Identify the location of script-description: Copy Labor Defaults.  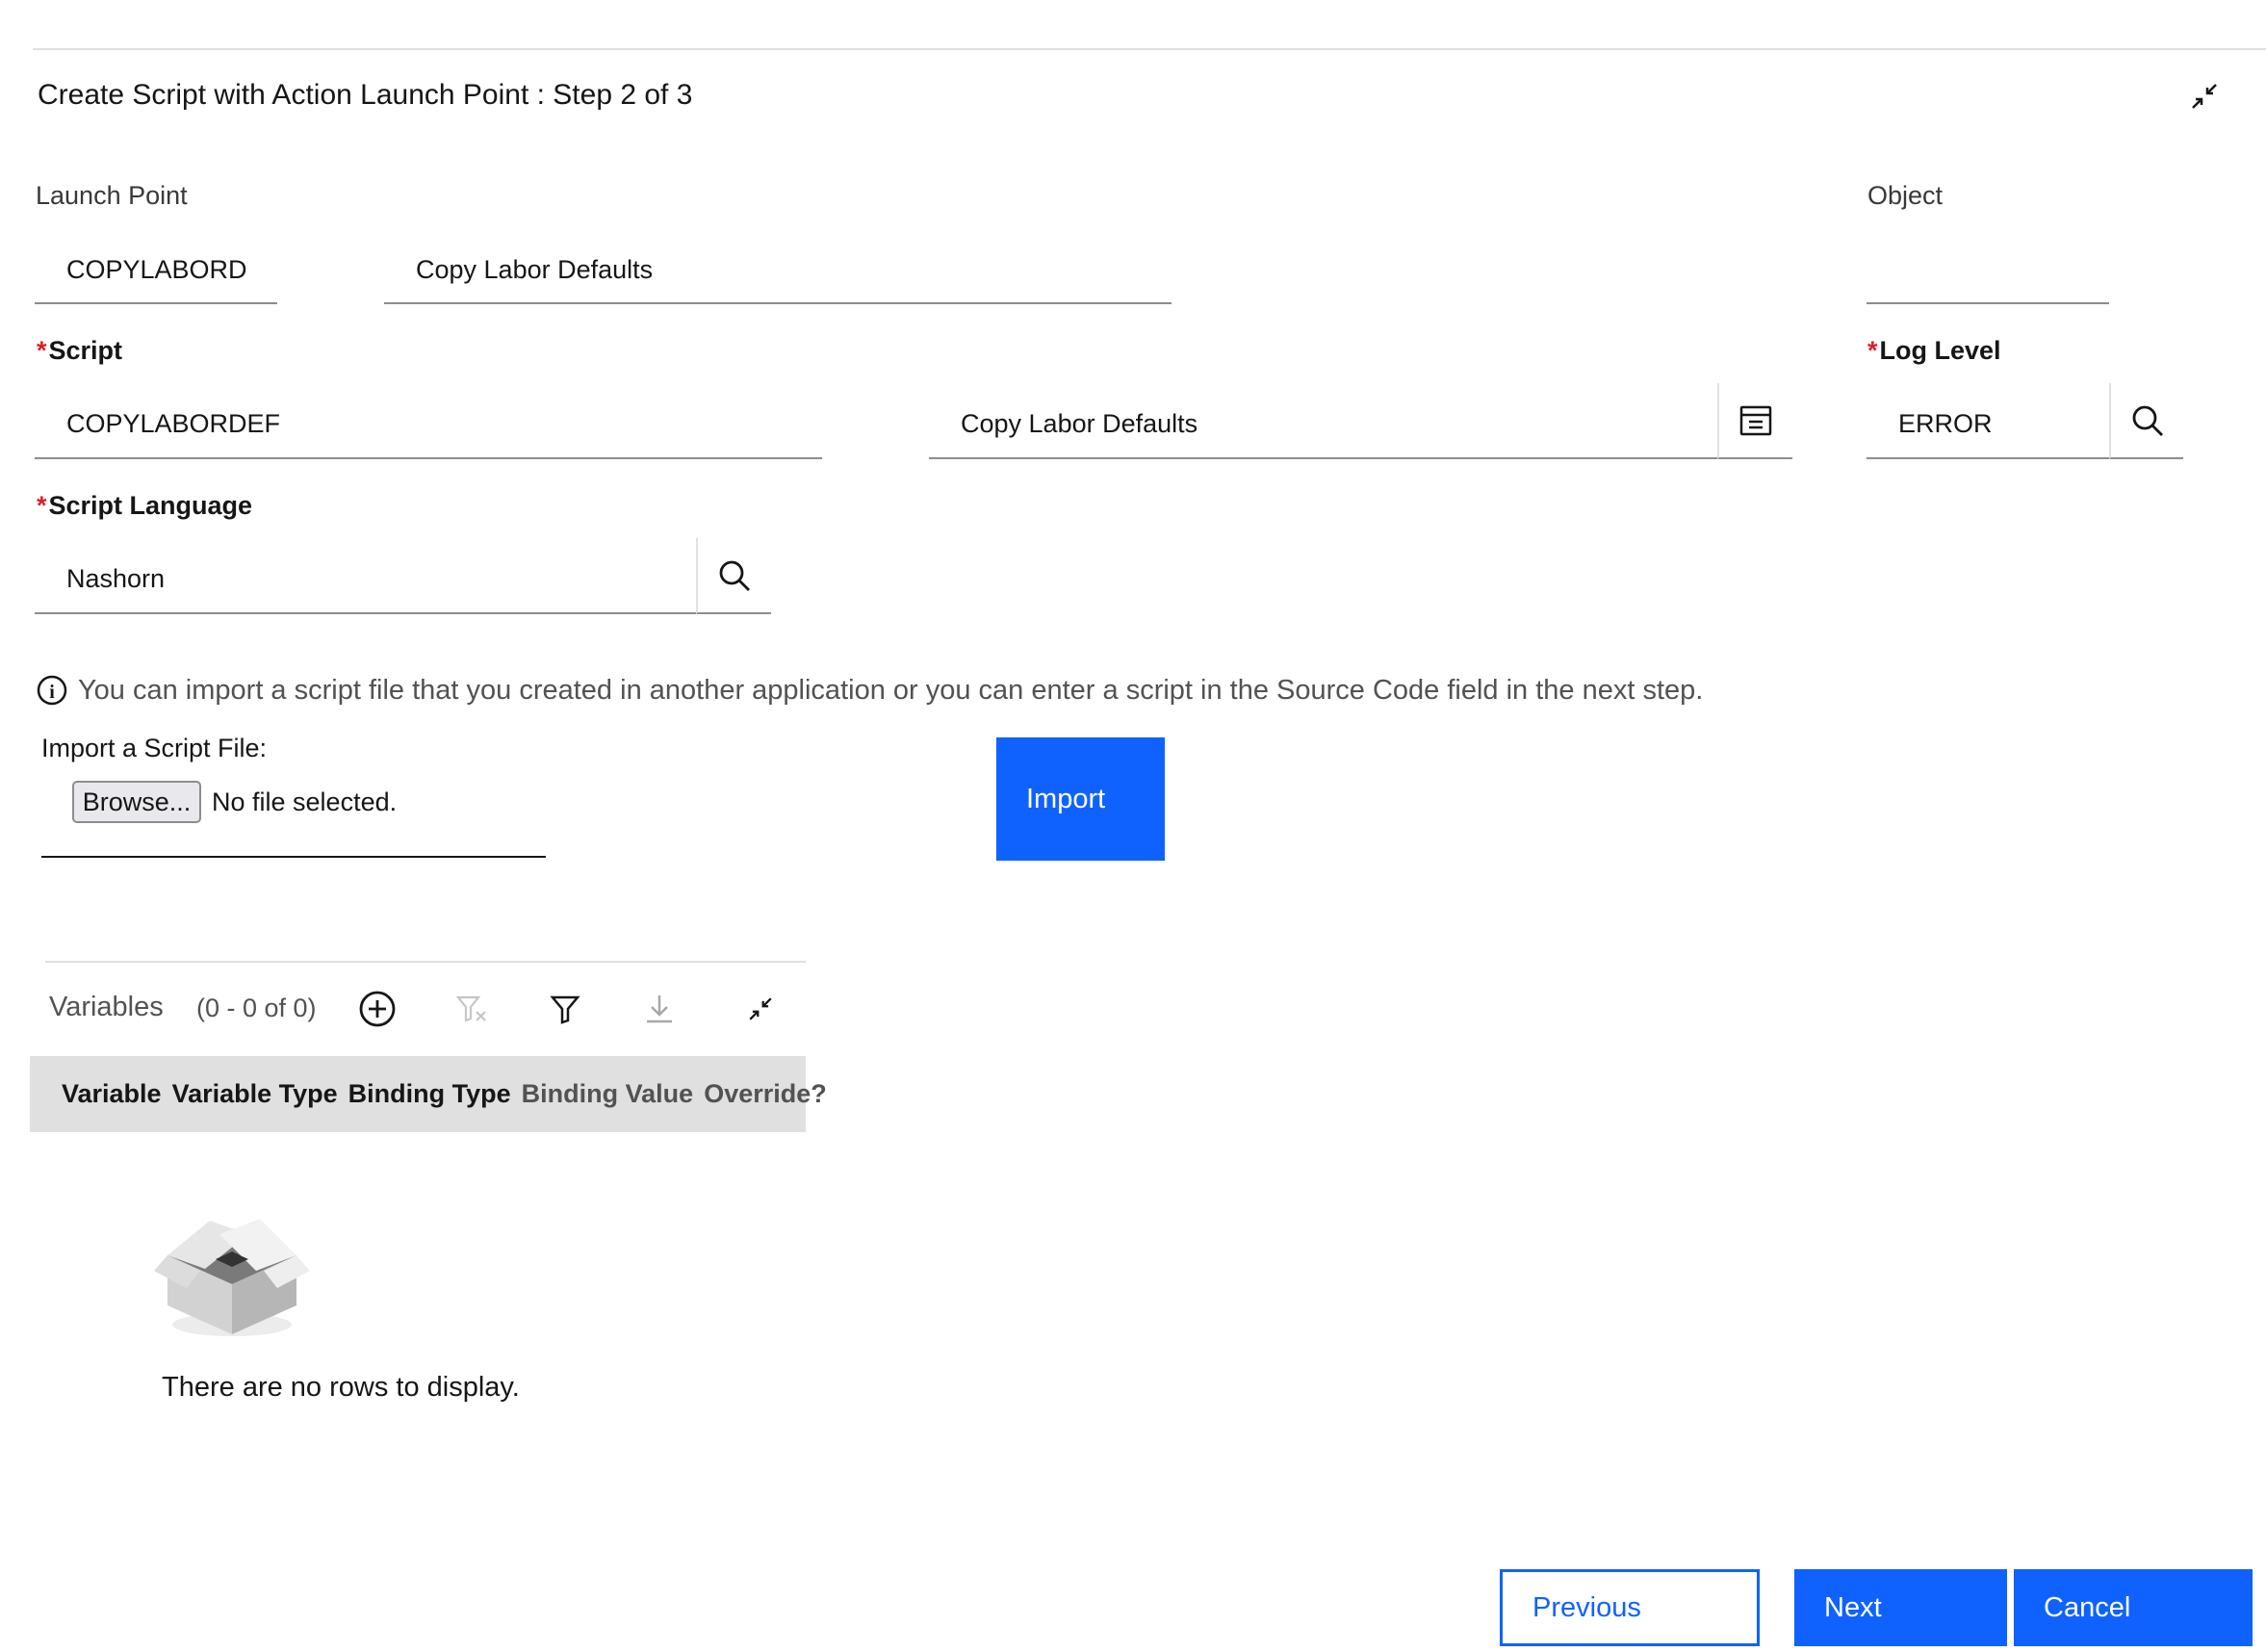
(1079, 423).